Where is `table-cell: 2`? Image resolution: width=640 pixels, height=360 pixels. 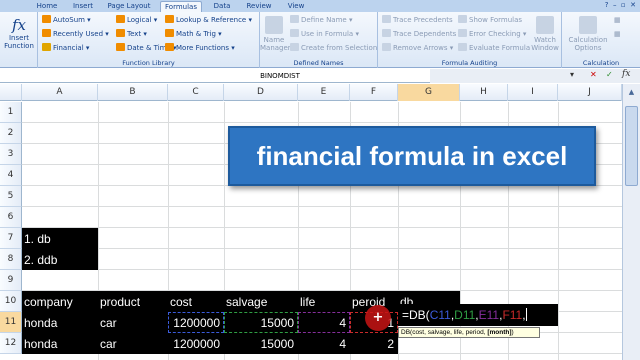 table-cell: 2 is located at coordinates (374, 344).